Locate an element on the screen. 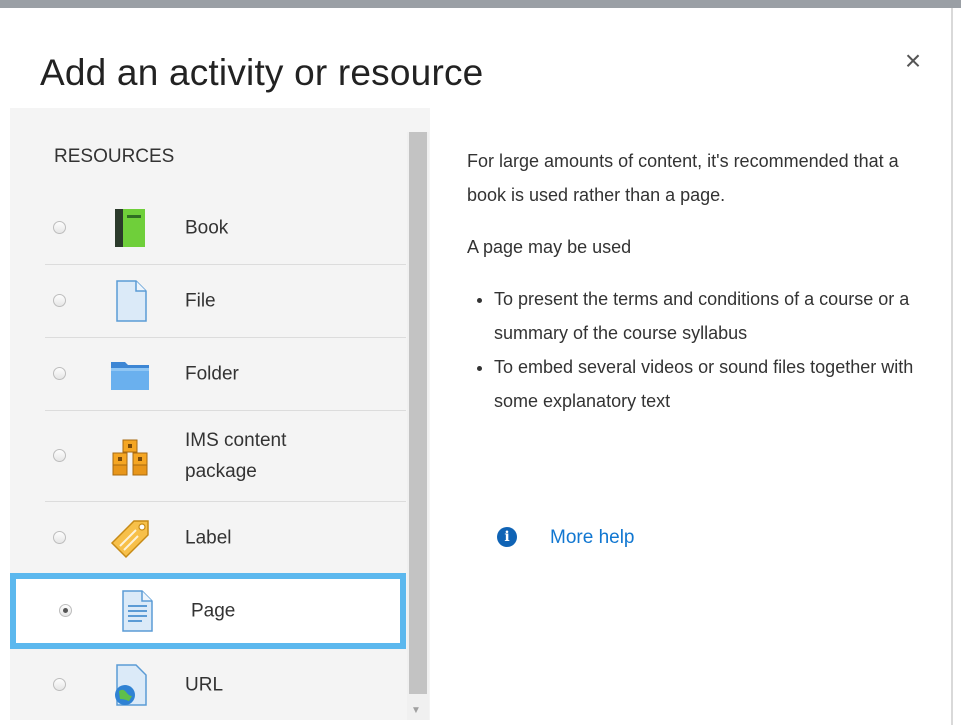 This screenshot has width=961, height=725. resource-option-label: Label is located at coordinates (225, 538).